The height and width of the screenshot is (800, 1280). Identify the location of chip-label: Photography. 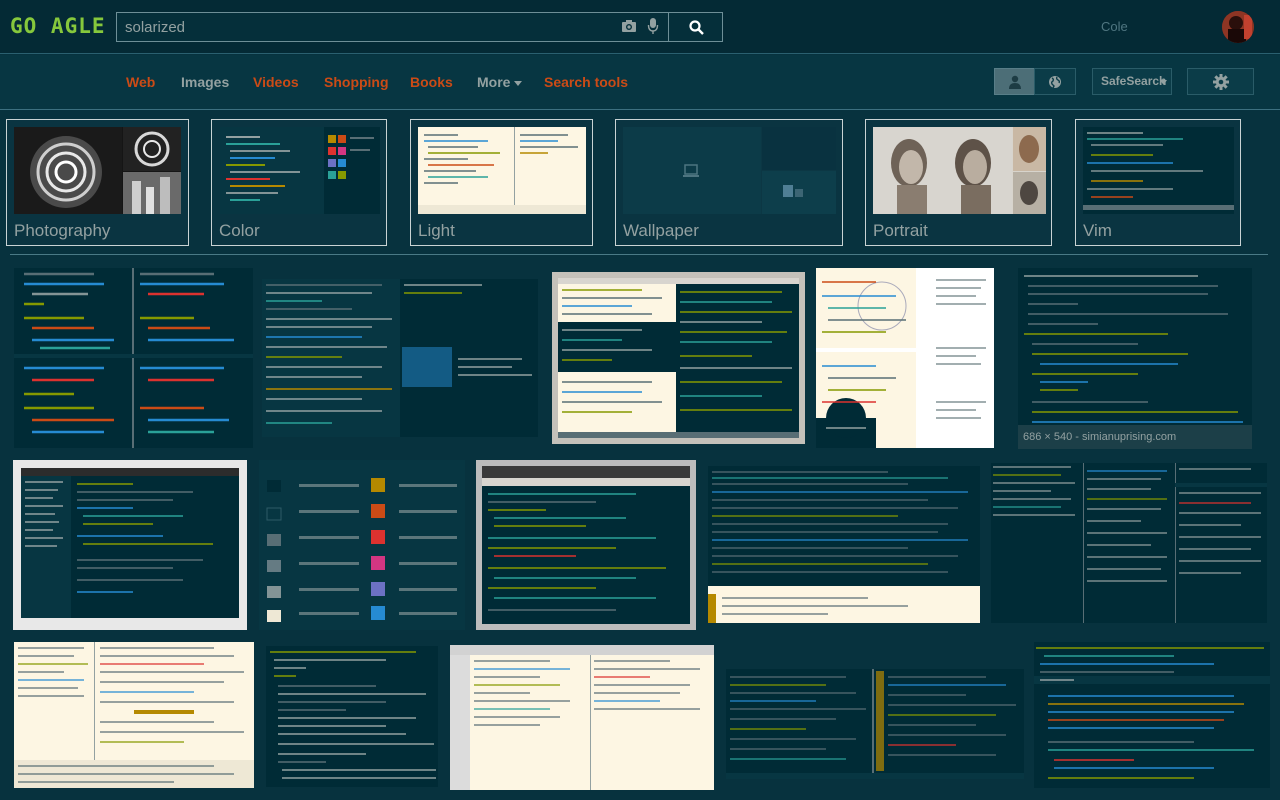
(62, 230).